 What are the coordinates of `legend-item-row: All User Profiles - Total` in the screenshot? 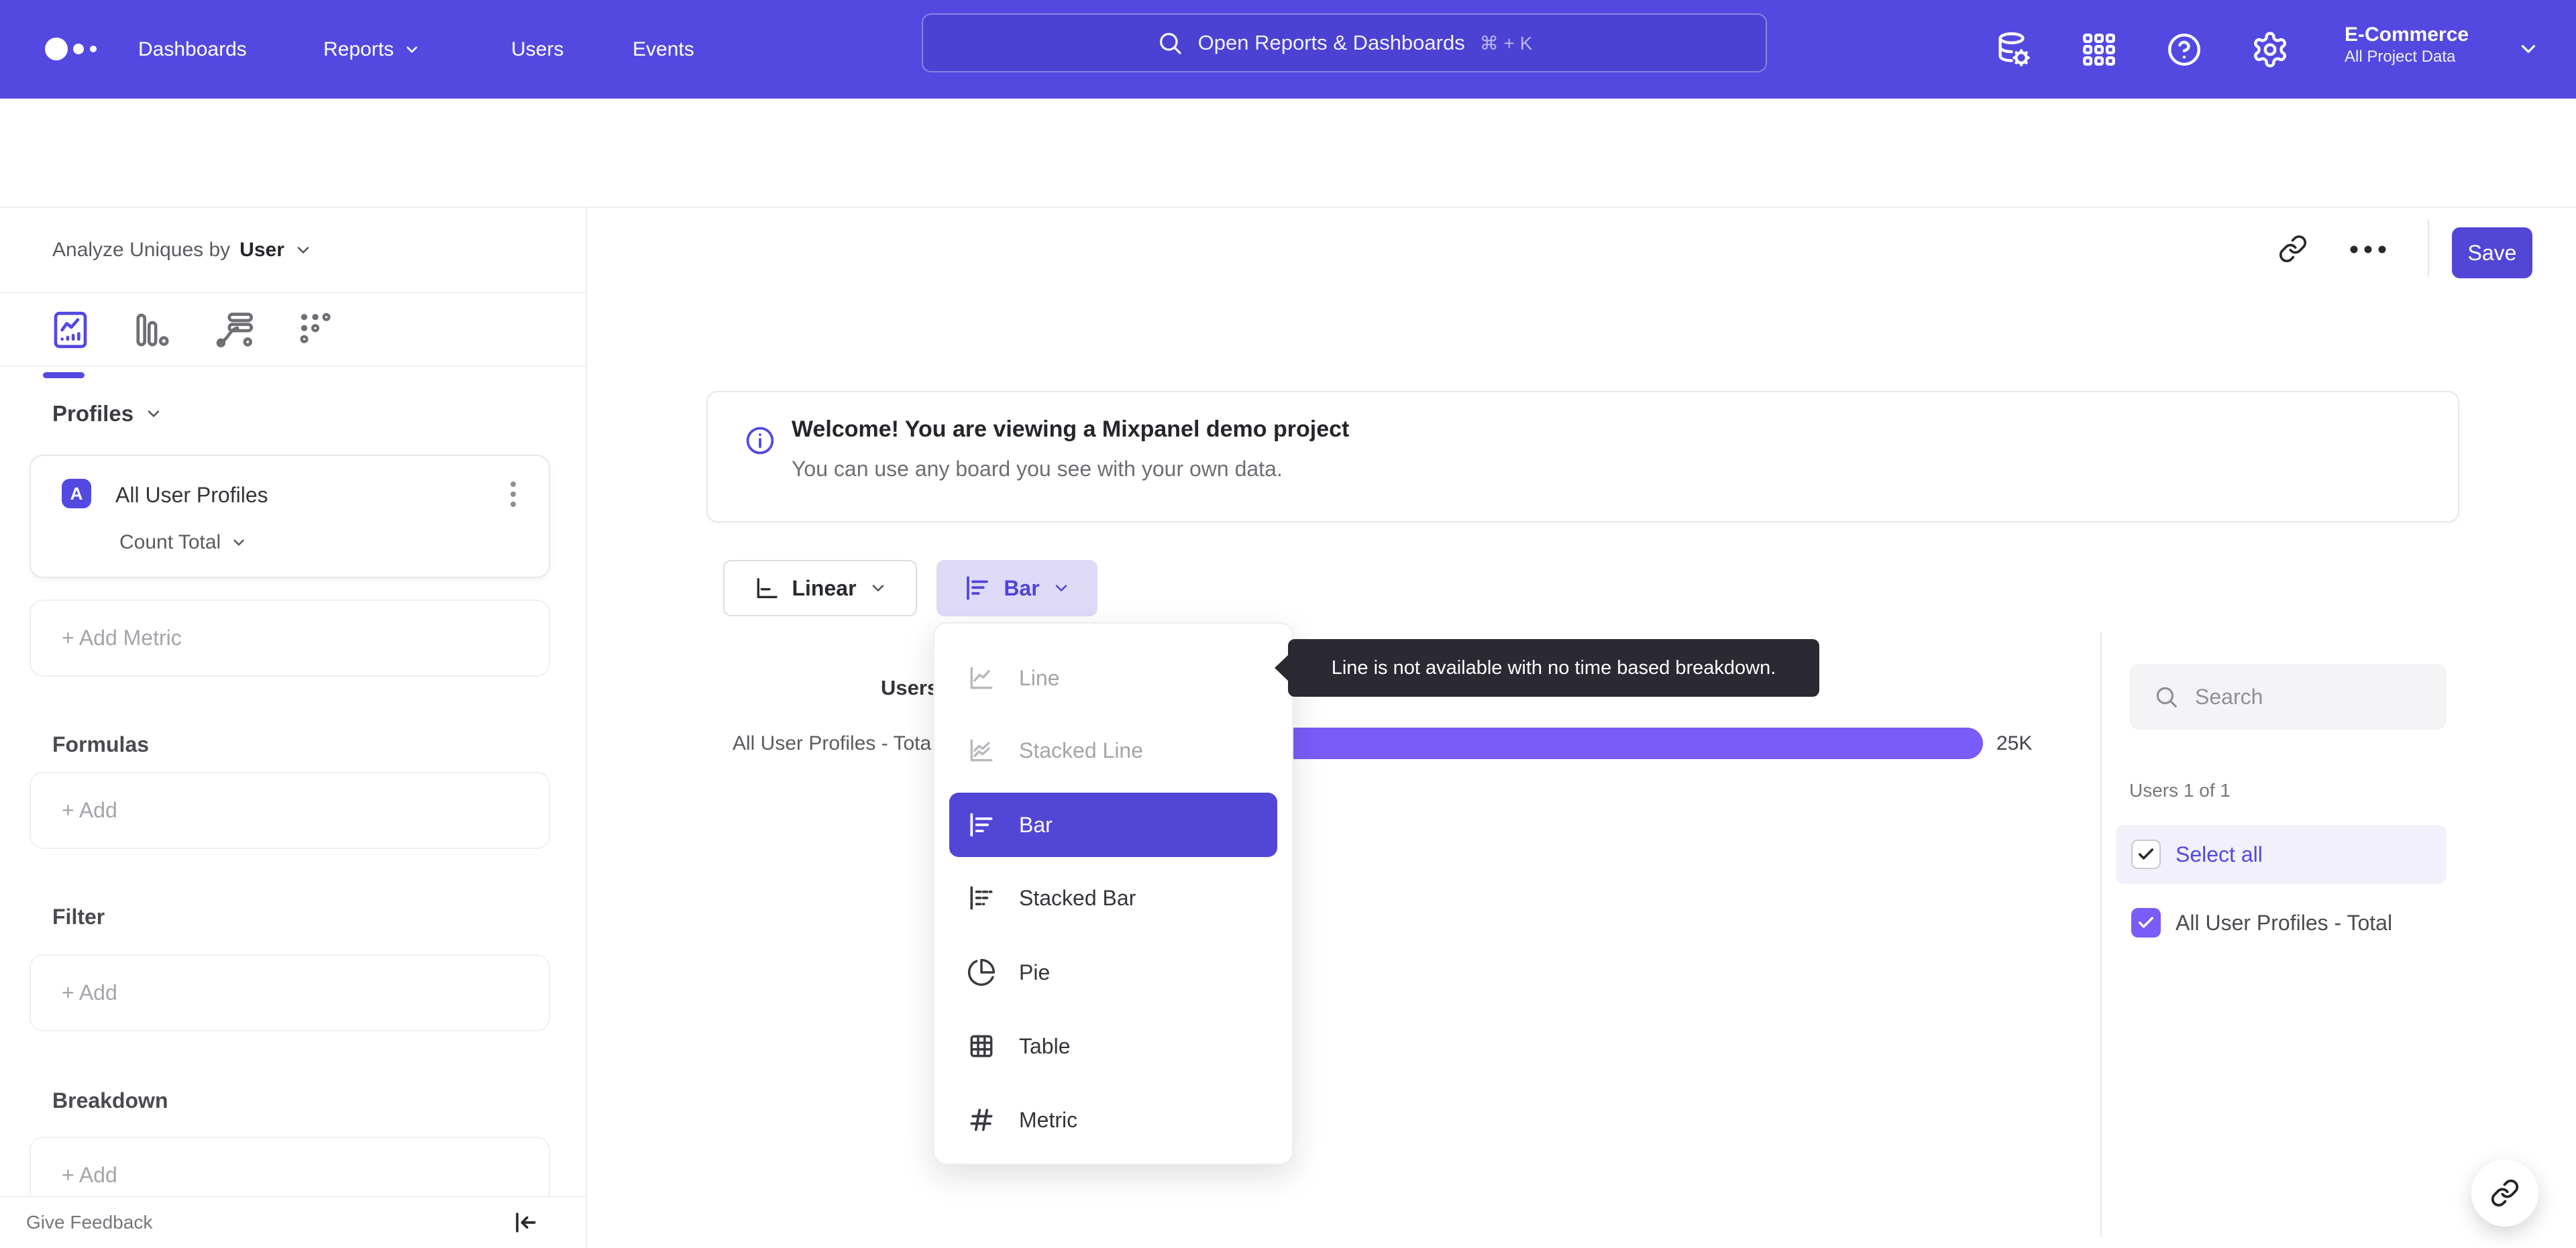 It's located at (2281, 922).